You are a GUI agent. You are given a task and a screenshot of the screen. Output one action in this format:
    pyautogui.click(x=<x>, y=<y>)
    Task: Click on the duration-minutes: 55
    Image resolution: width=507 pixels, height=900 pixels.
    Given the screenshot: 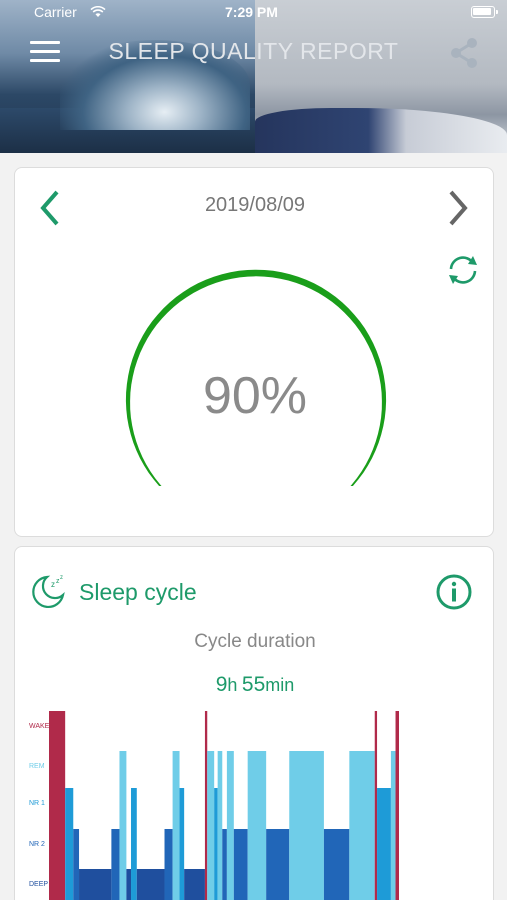 What is the action you would take?
    pyautogui.click(x=253, y=684)
    